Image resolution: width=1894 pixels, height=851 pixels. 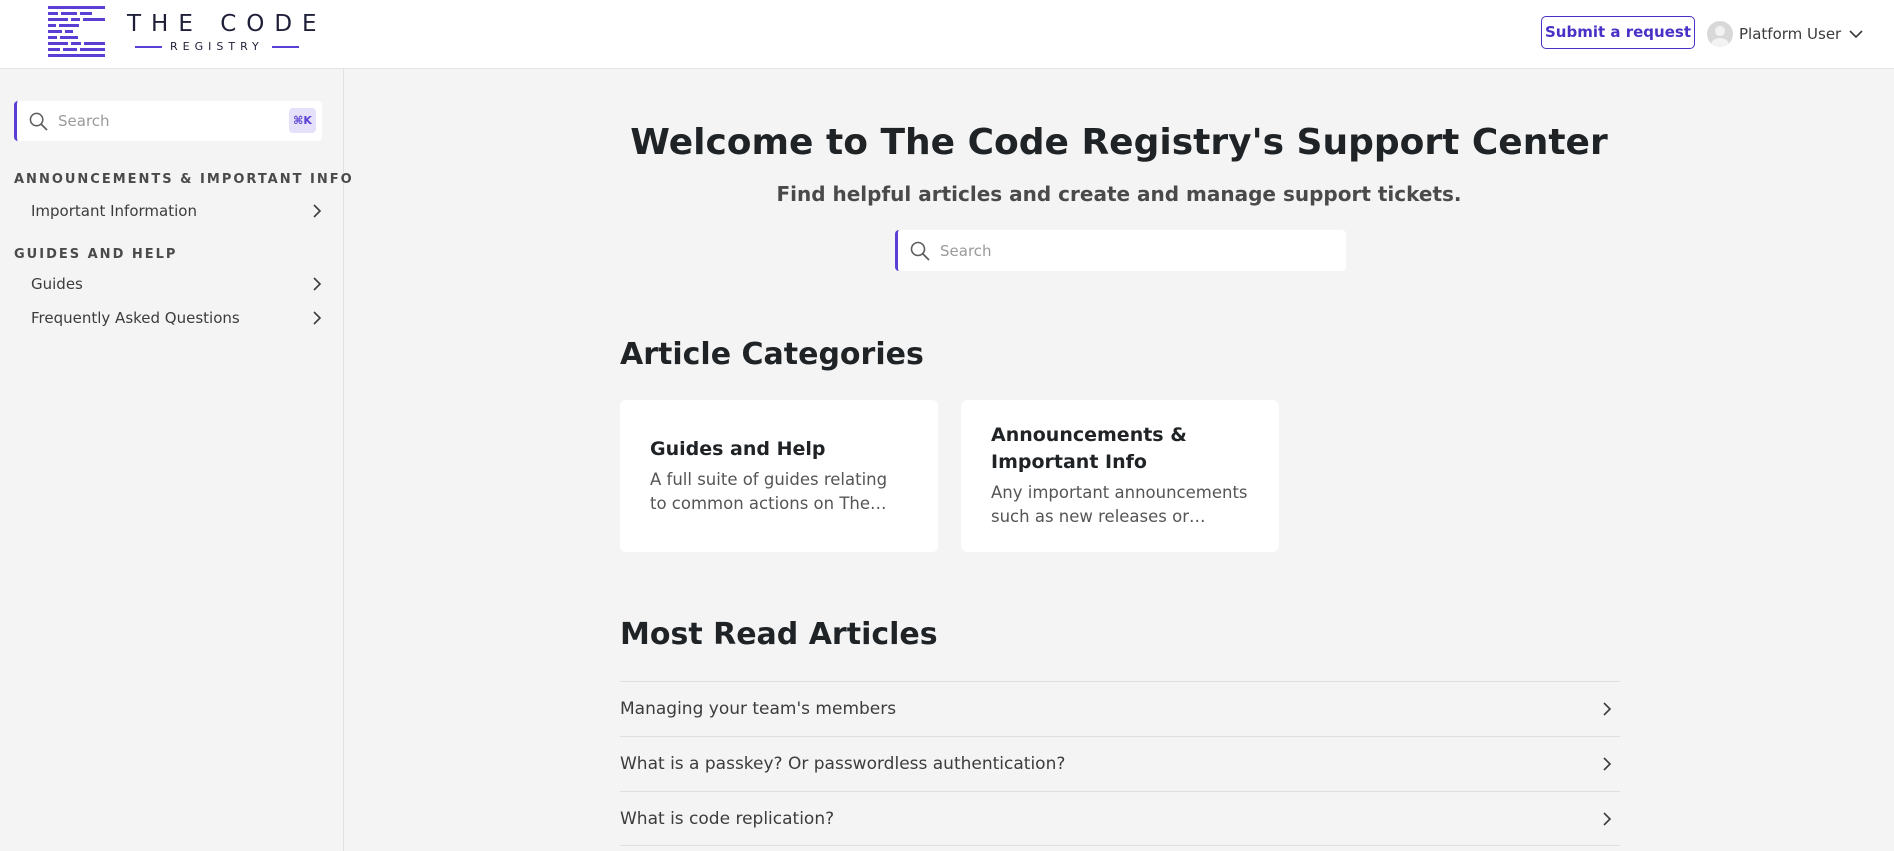 What do you see at coordinates (1790, 34) in the screenshot?
I see `user-name: Platform User` at bounding box center [1790, 34].